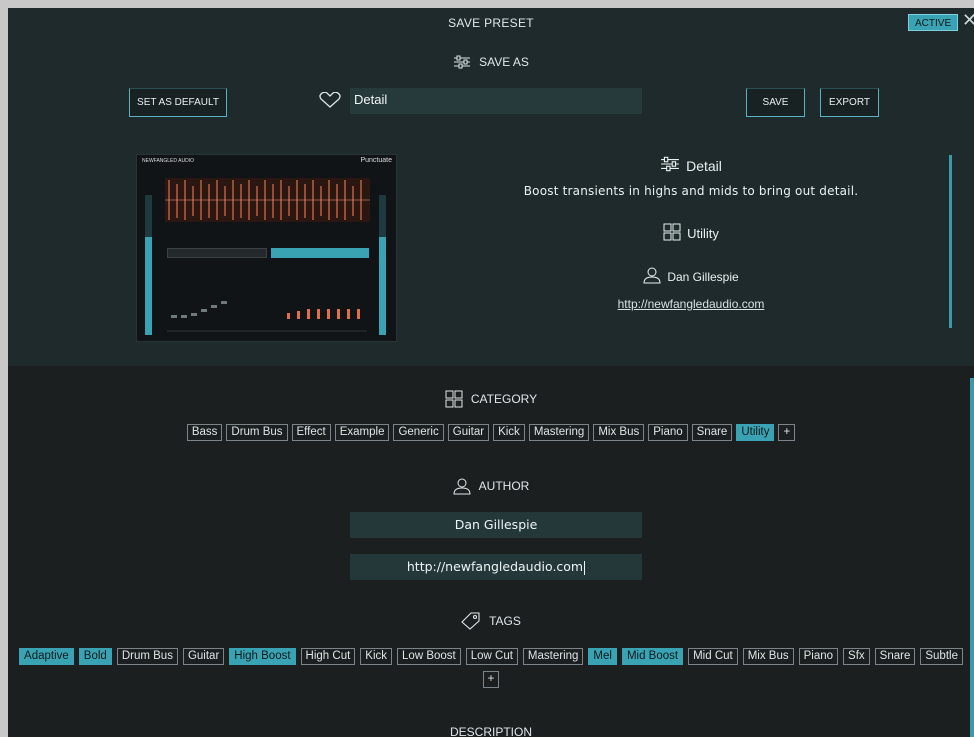  What do you see at coordinates (491, 23) in the screenshot?
I see `dialog-title: SAVE PRESET` at bounding box center [491, 23].